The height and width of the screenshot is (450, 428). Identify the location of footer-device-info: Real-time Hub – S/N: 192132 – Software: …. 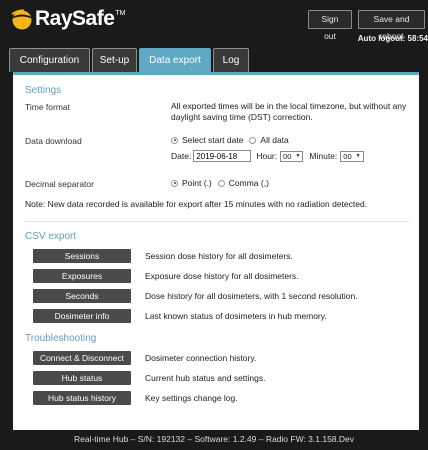
(214, 439).